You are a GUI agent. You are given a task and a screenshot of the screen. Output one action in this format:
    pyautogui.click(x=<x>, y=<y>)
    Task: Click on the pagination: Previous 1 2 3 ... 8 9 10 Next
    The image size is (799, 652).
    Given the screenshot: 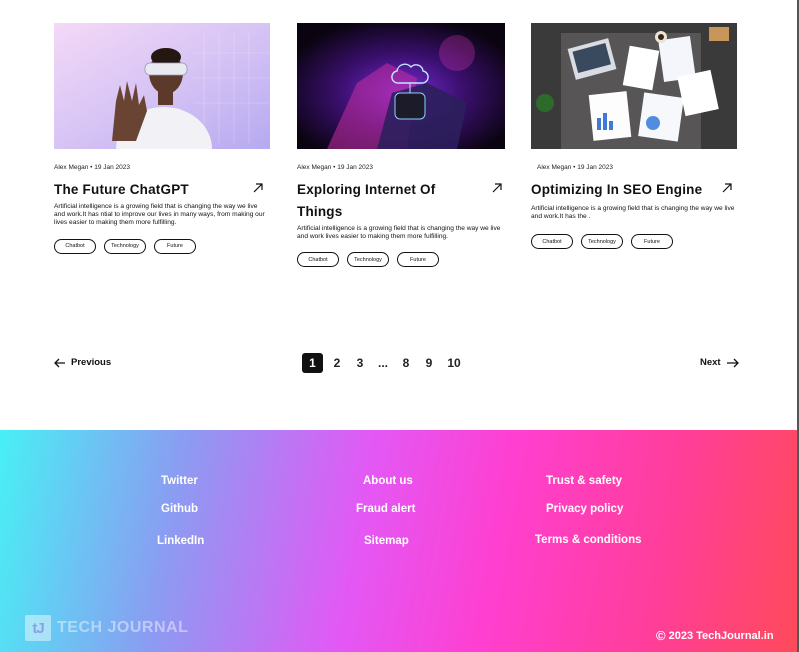 What is the action you would take?
    pyautogui.click(x=399, y=363)
    